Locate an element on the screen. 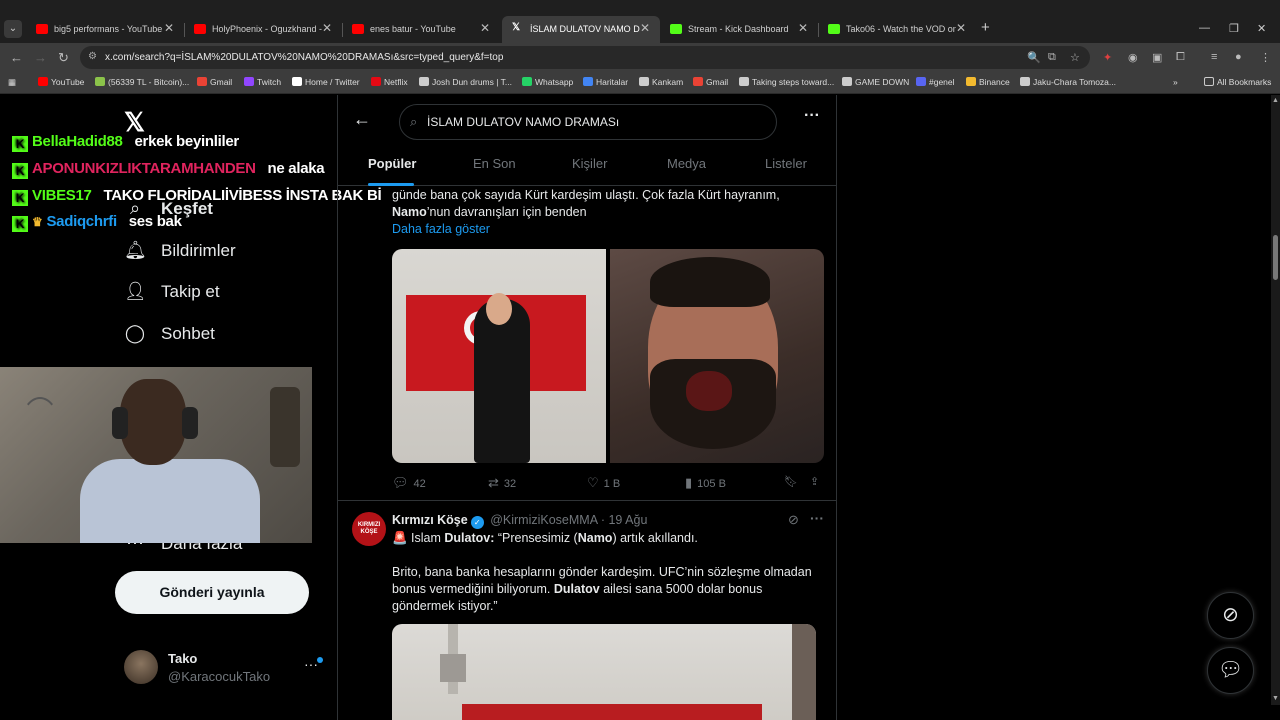 This screenshot has height=720, width=1280. nav-item-notifications: 🔔︎ Bildirimler is located at coordinates (180, 254).